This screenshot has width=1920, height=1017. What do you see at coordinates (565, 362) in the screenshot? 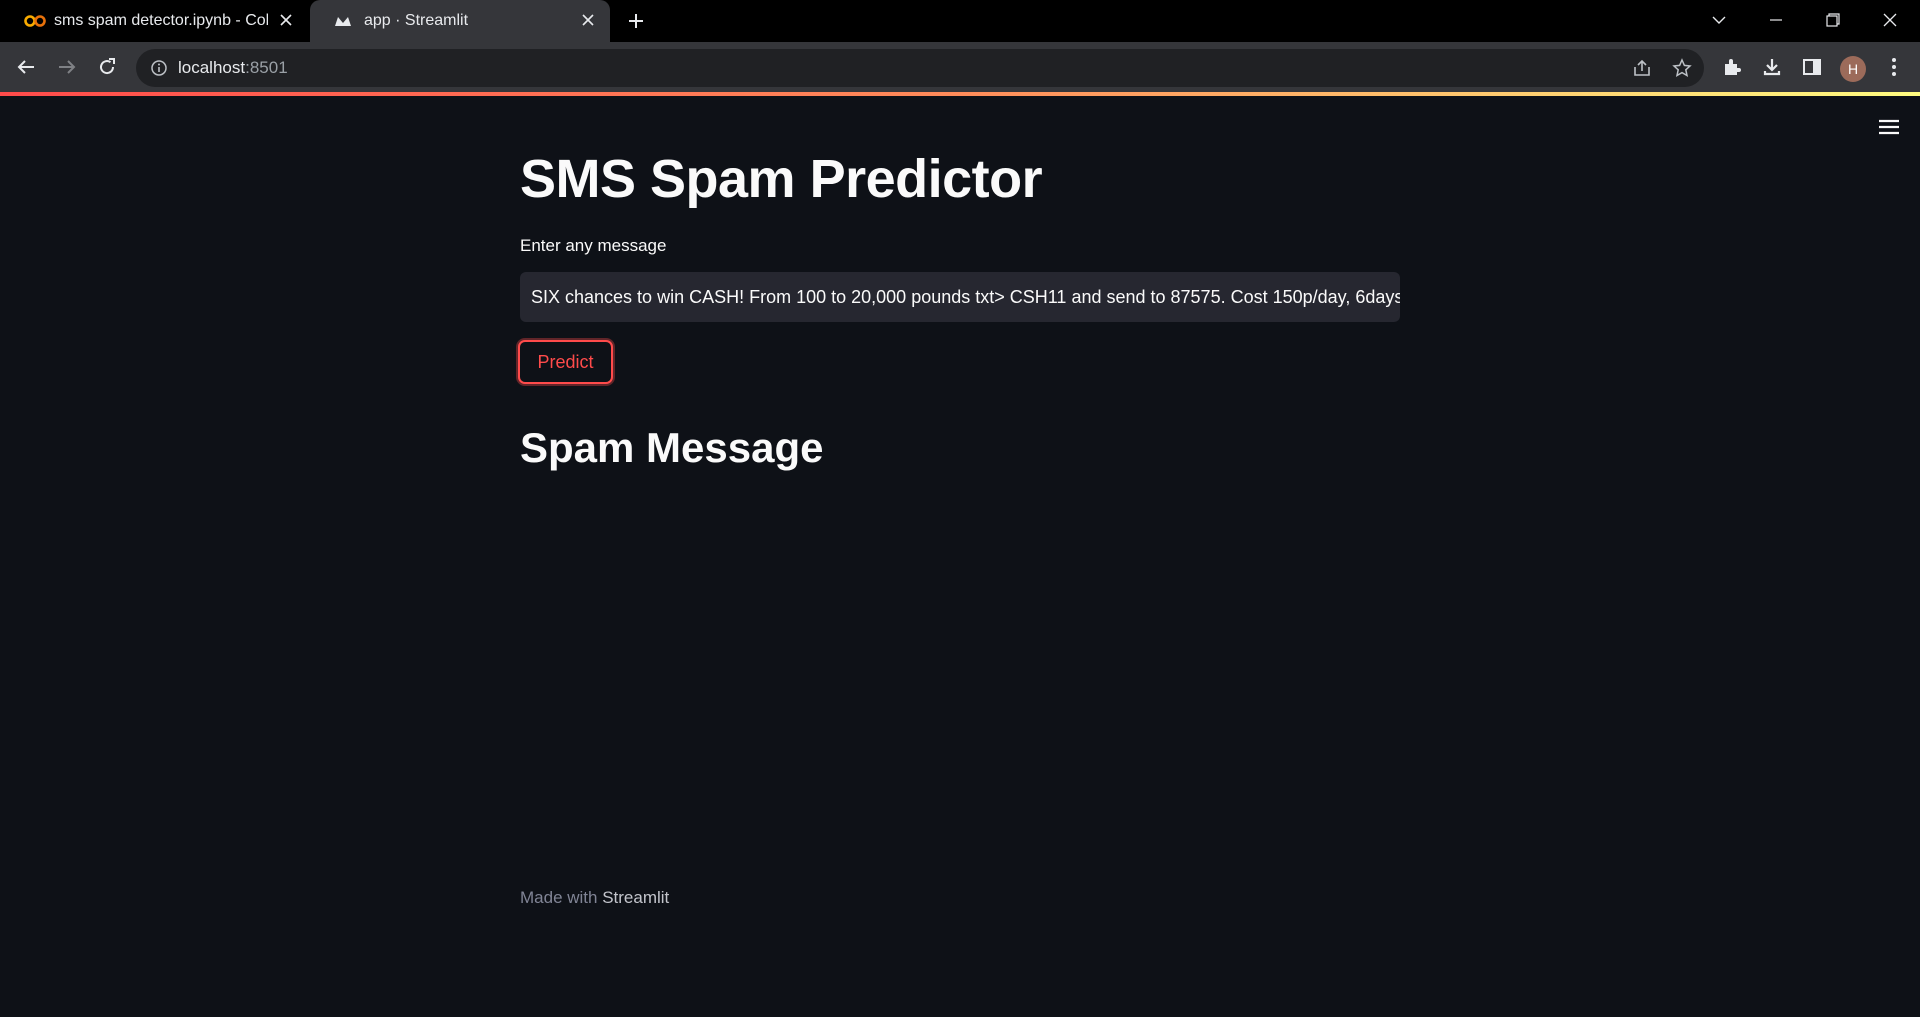
I see `predict-button: Predict` at bounding box center [565, 362].